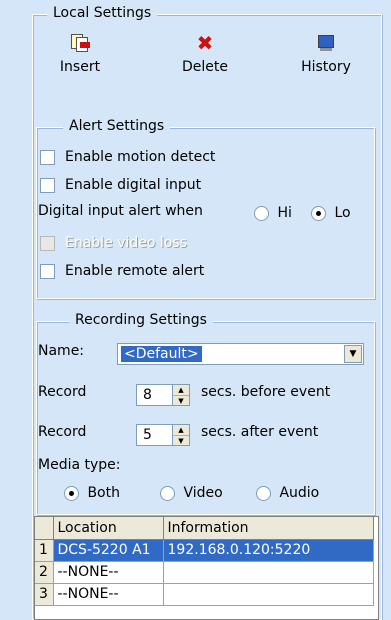 The height and width of the screenshot is (620, 391). I want to click on history-icon, so click(326, 43).